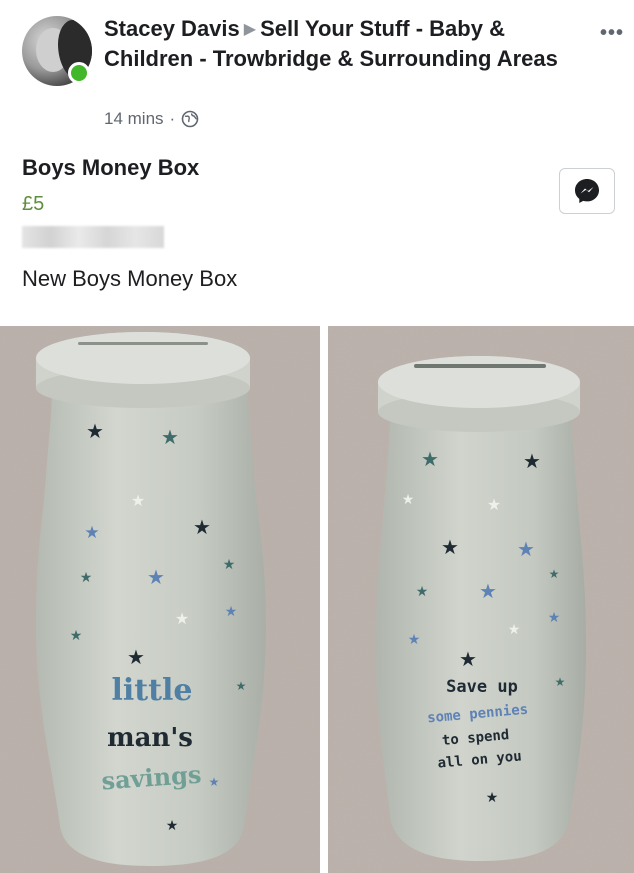  I want to click on post-time: 14 mins, so click(134, 119).